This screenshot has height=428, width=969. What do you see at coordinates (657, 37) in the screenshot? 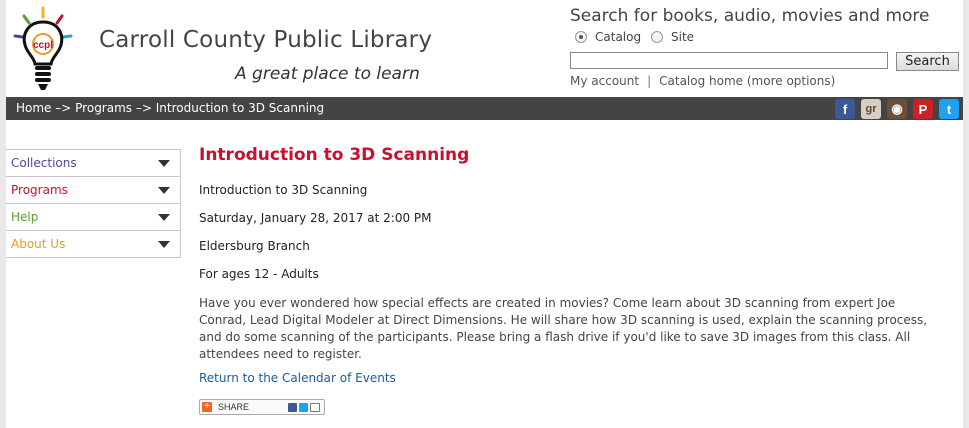
I see `site-radio` at bounding box center [657, 37].